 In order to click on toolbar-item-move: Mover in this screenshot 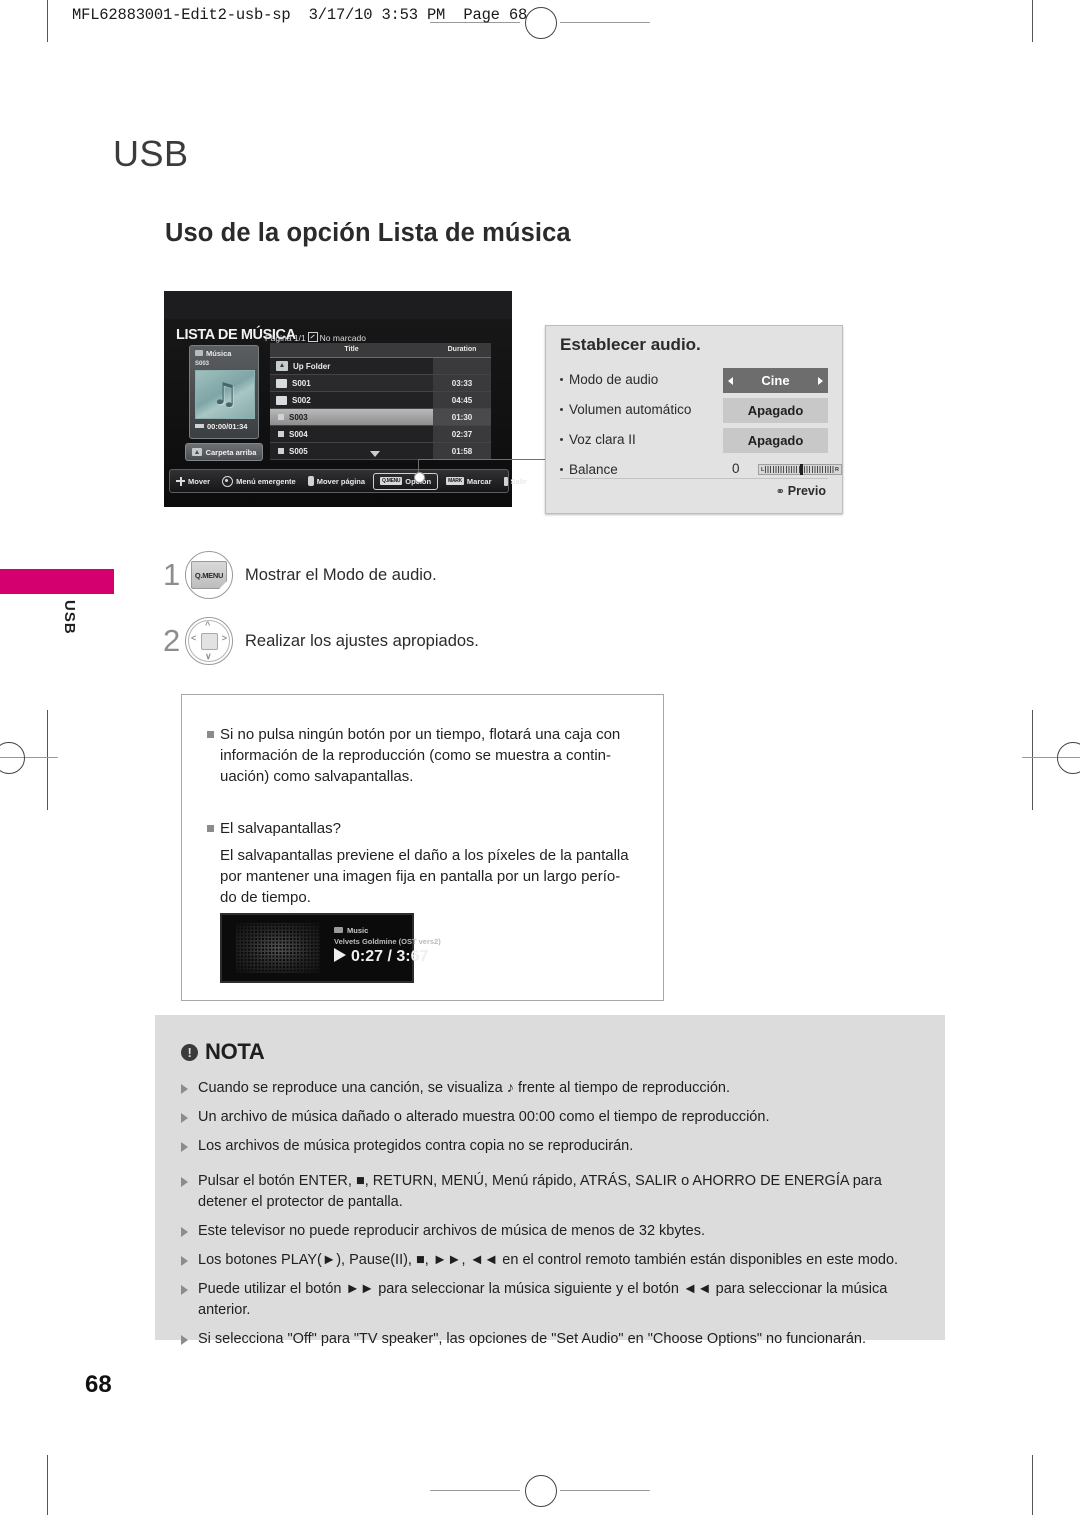, I will do `click(193, 481)`.